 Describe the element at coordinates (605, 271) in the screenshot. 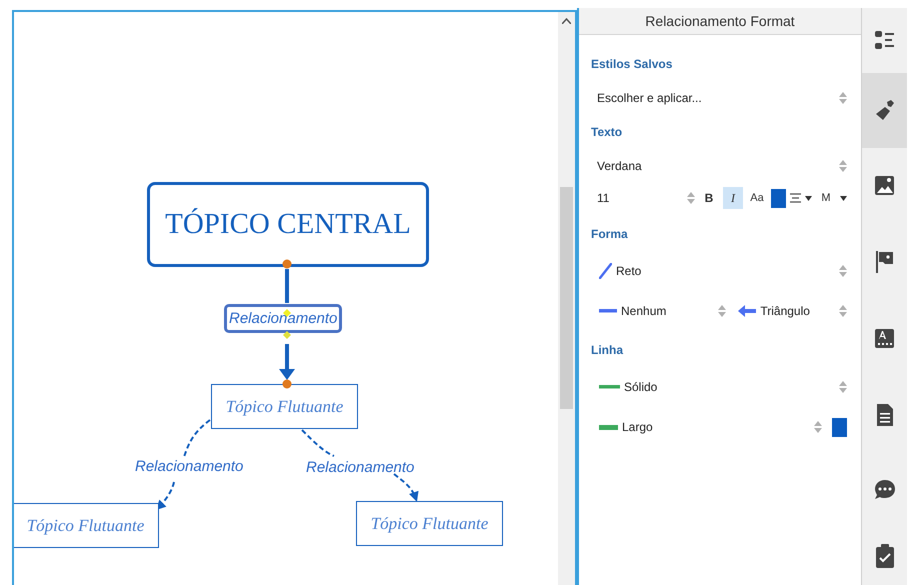

I see `diagonal-line-icon` at that location.